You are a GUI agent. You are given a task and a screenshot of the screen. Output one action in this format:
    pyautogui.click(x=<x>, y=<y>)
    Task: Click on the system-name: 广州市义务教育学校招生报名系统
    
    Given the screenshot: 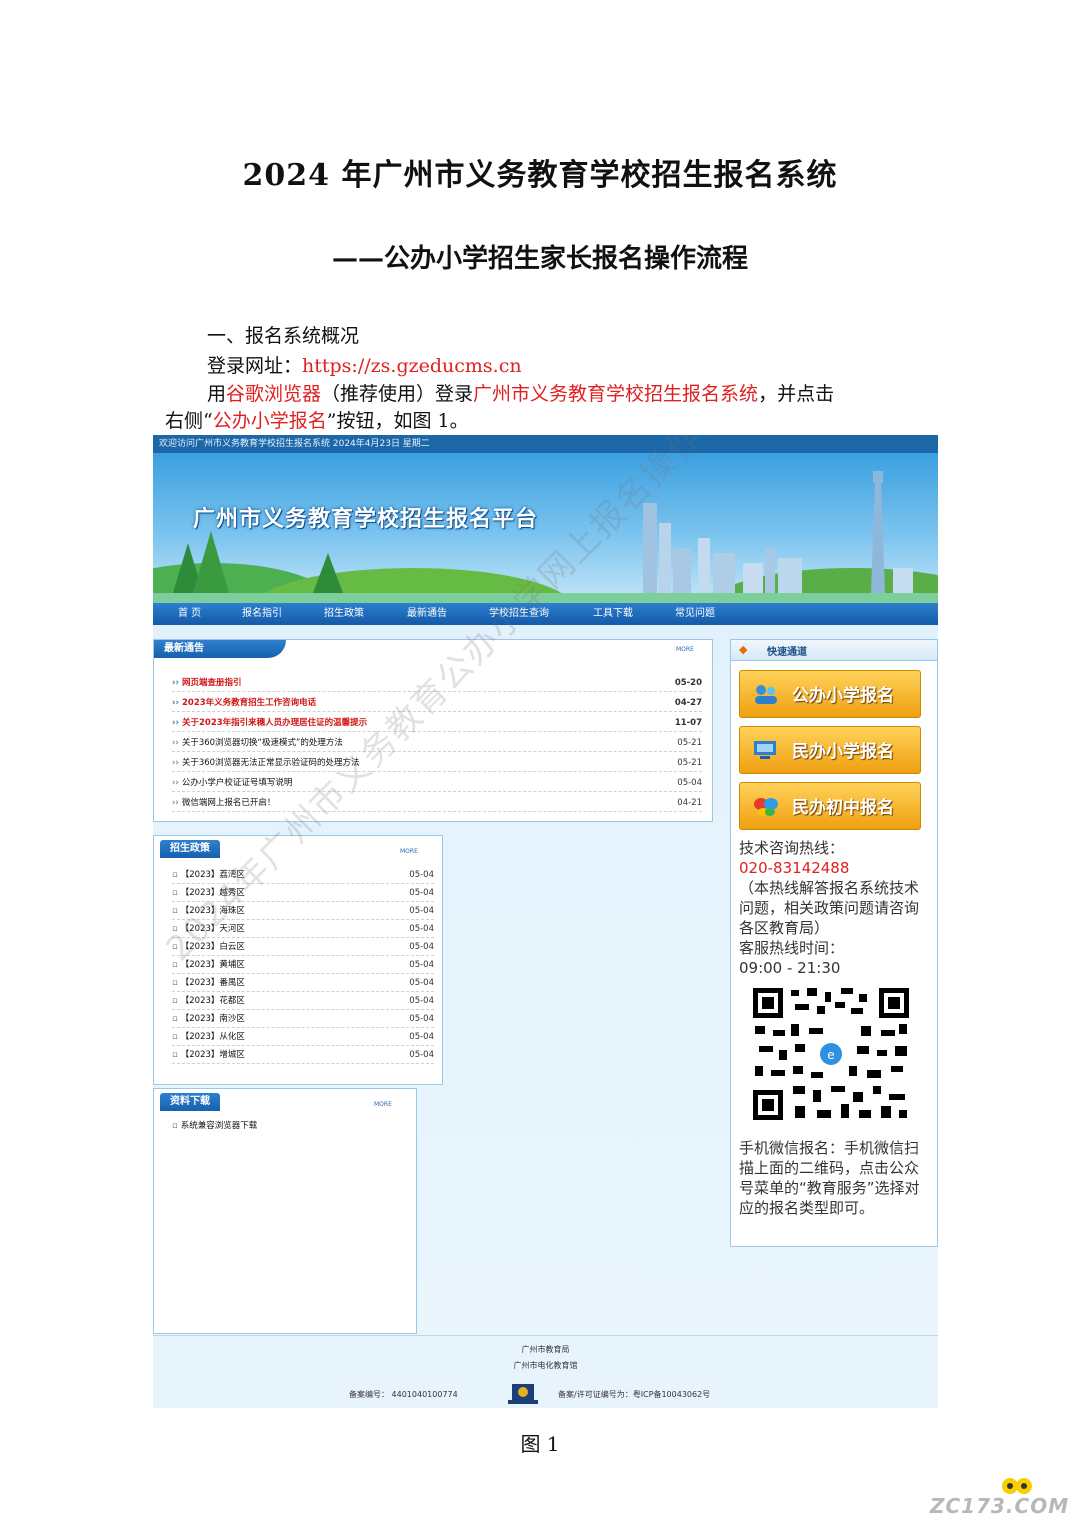 What is the action you would take?
    pyautogui.click(x=616, y=394)
    